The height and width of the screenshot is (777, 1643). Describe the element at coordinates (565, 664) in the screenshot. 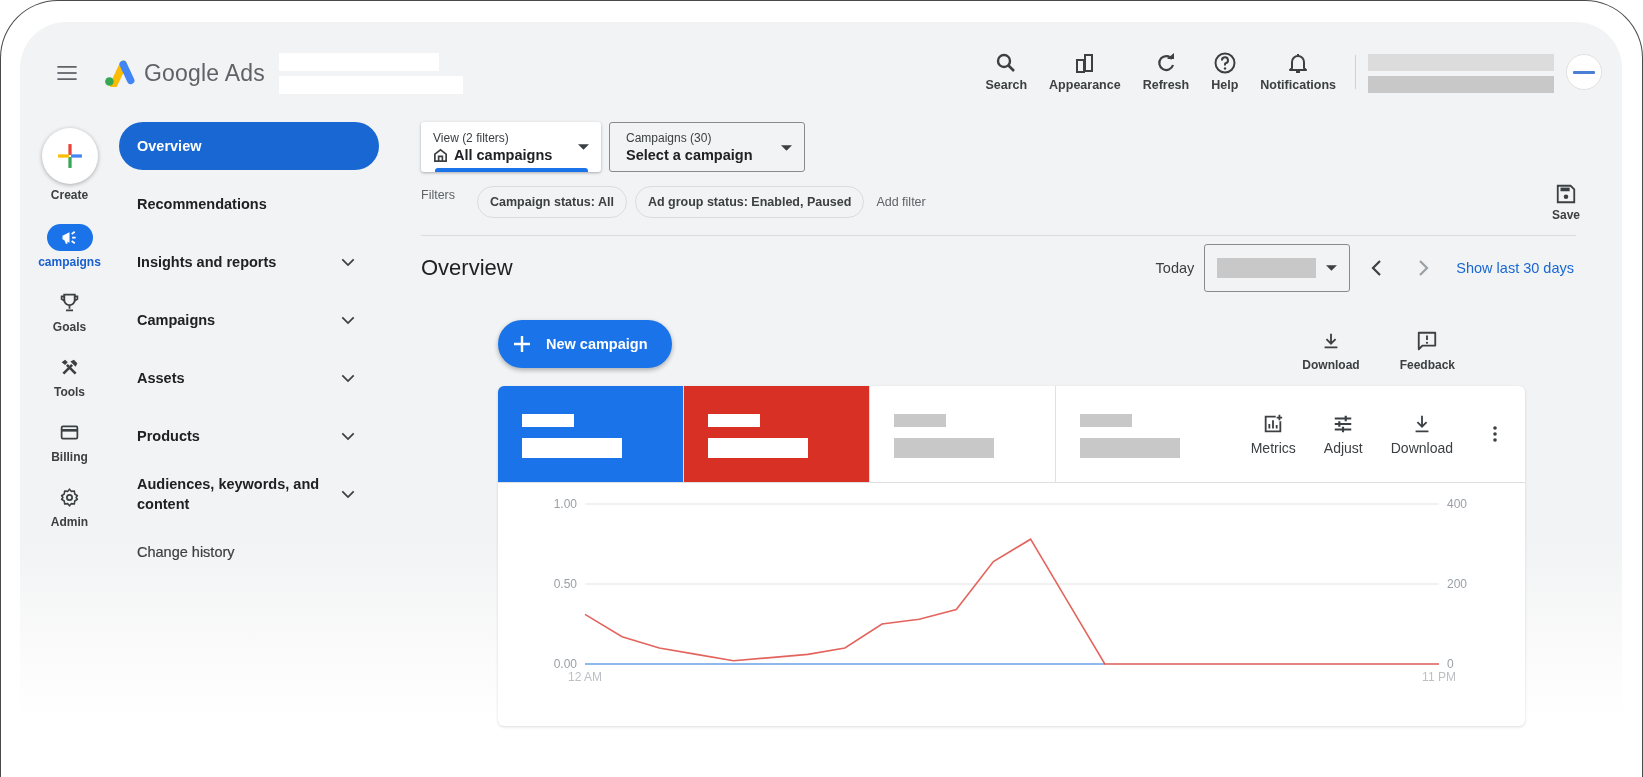

I see `axis-label: 0.00` at that location.